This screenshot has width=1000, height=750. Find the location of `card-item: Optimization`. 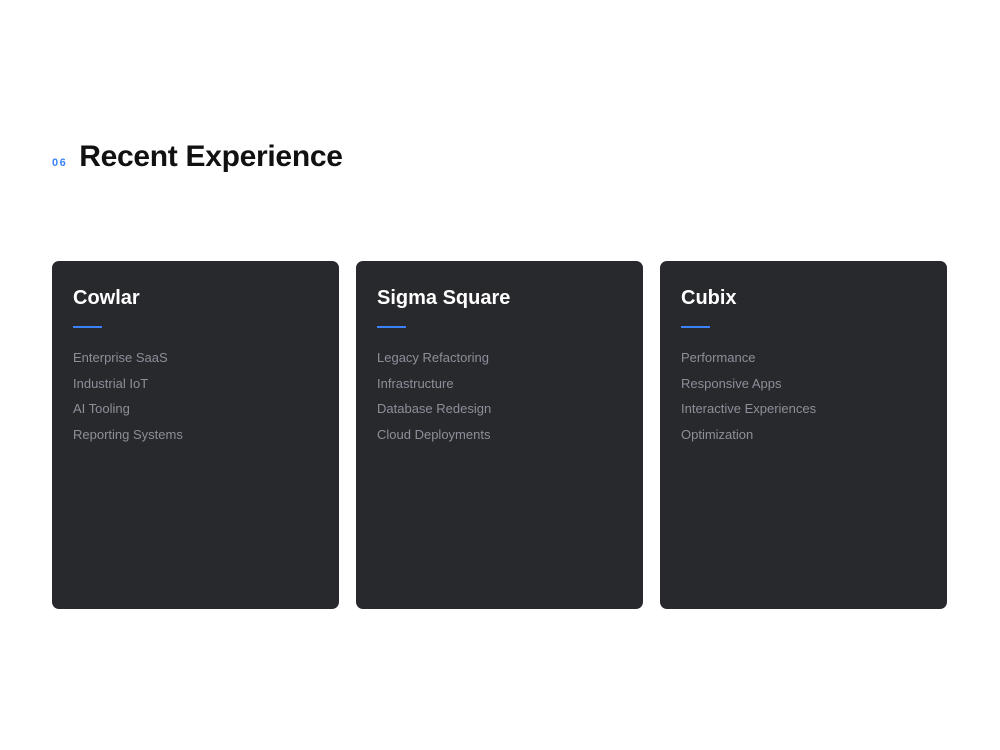

card-item: Optimization is located at coordinates (717, 434).